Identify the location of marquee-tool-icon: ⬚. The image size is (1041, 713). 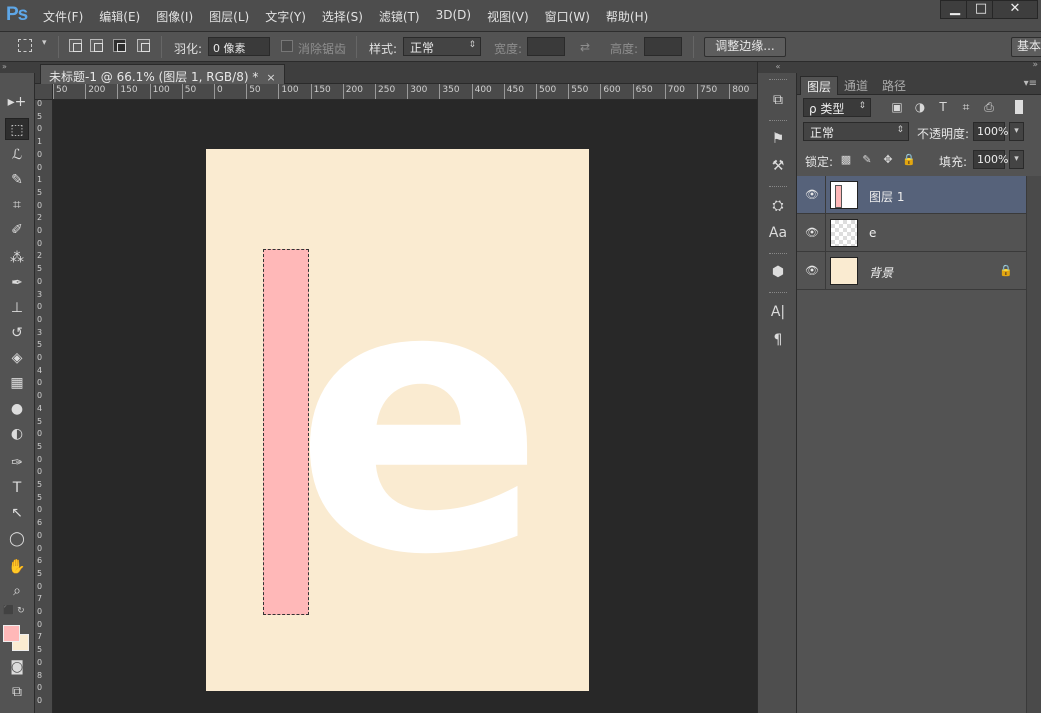
(17, 129).